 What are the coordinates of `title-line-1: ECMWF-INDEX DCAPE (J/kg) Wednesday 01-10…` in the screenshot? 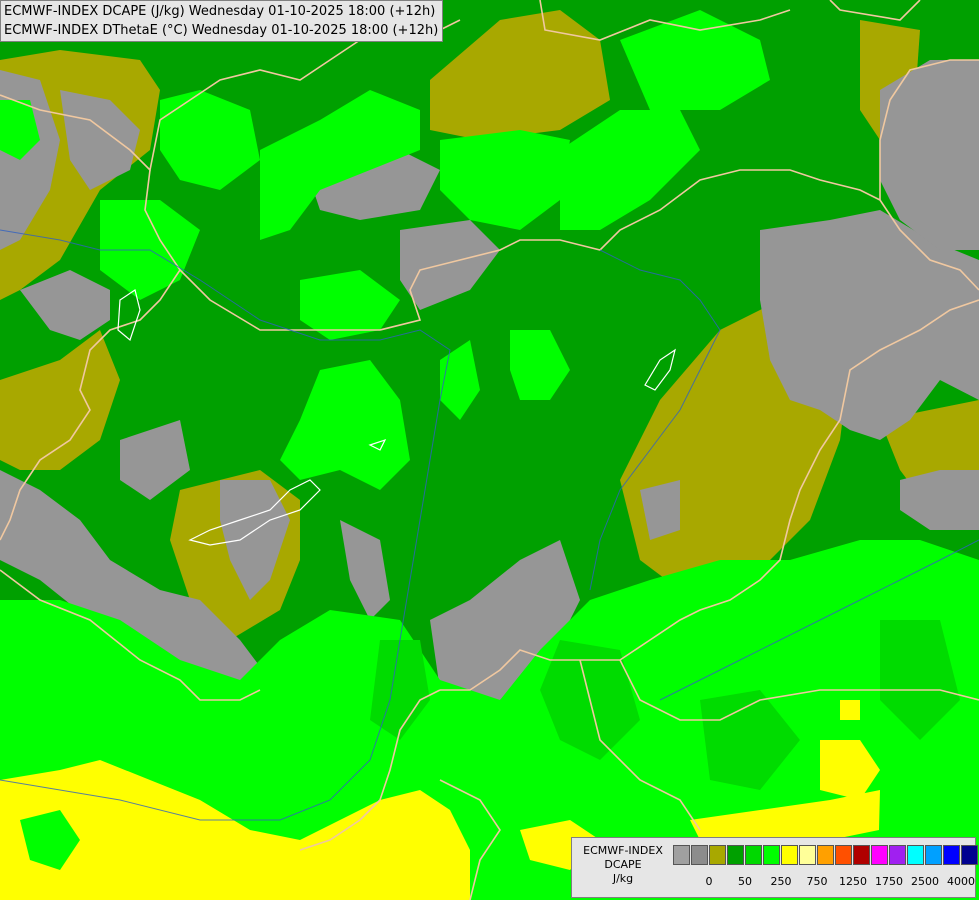 It's located at (220, 11).